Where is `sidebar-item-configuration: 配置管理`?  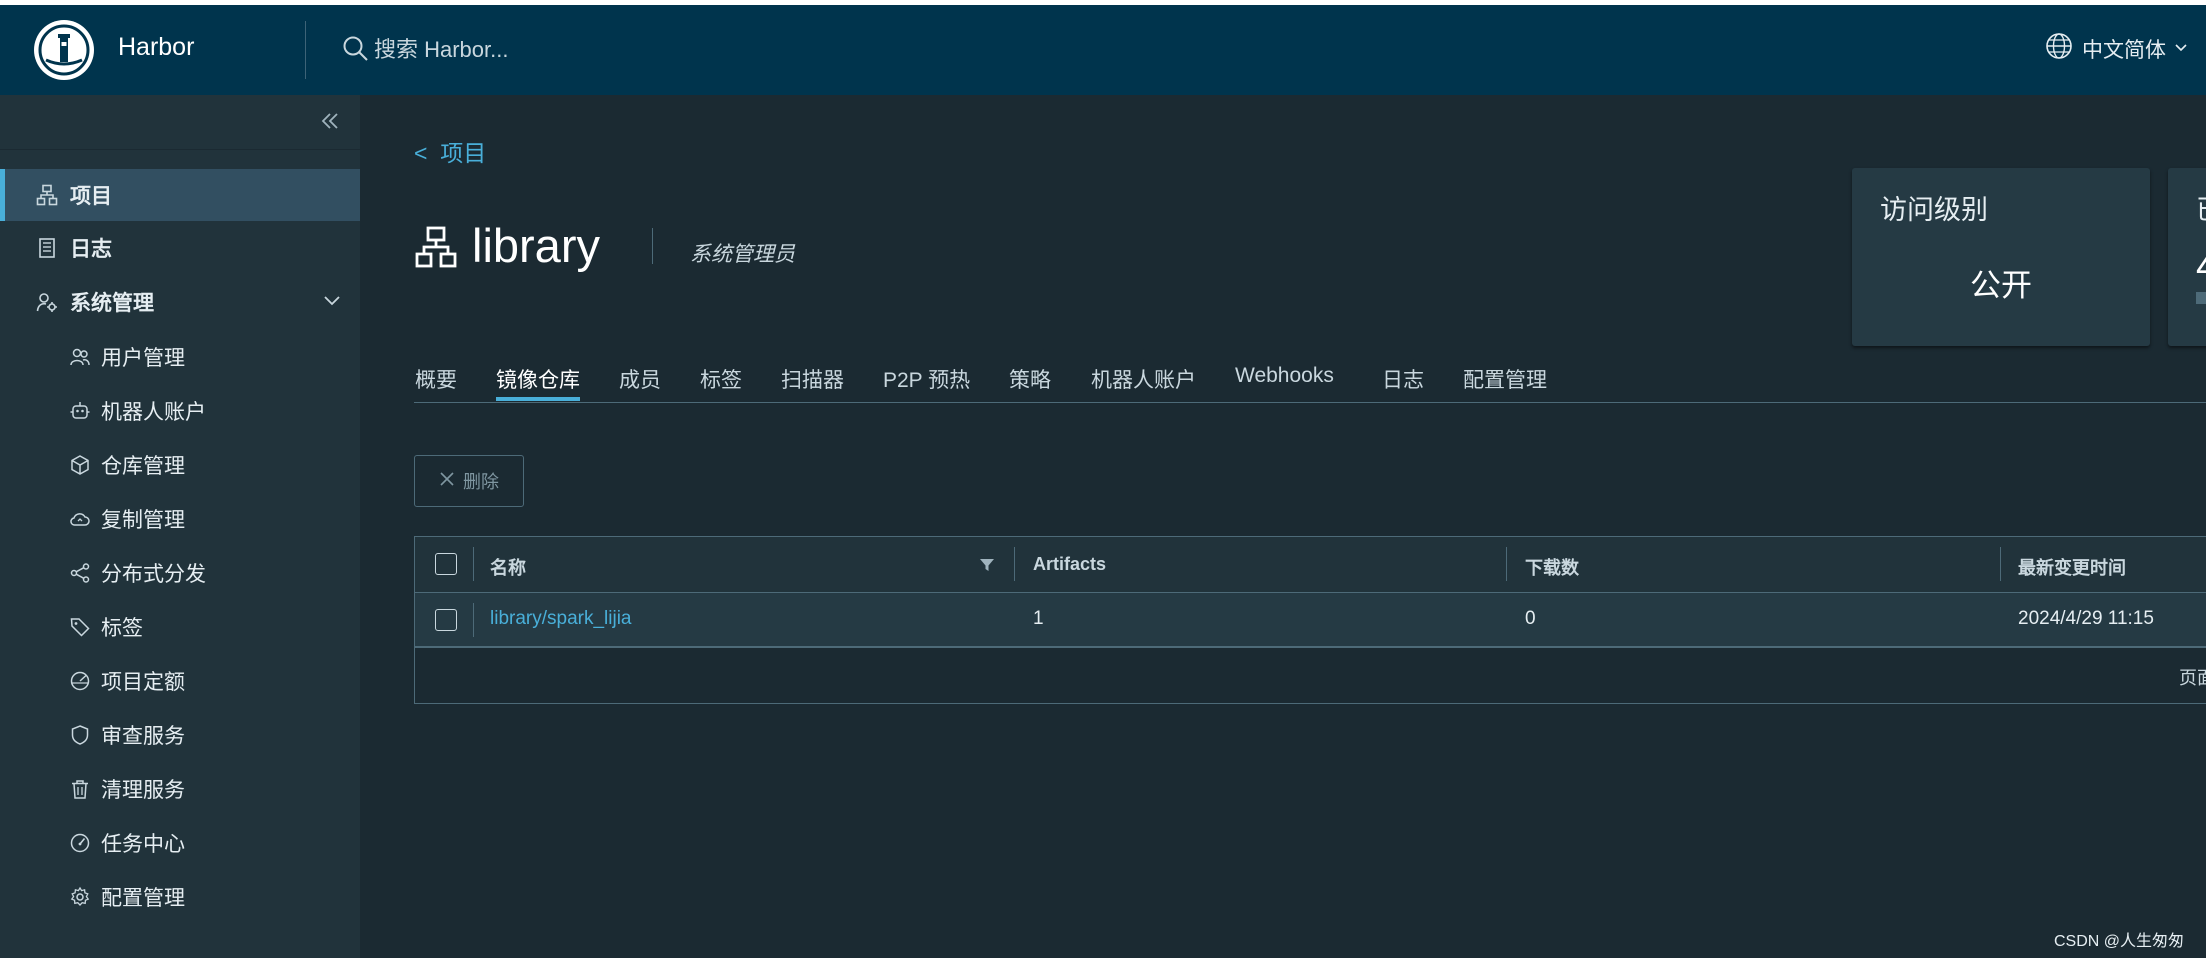 sidebar-item-configuration: 配置管理 is located at coordinates (180, 897).